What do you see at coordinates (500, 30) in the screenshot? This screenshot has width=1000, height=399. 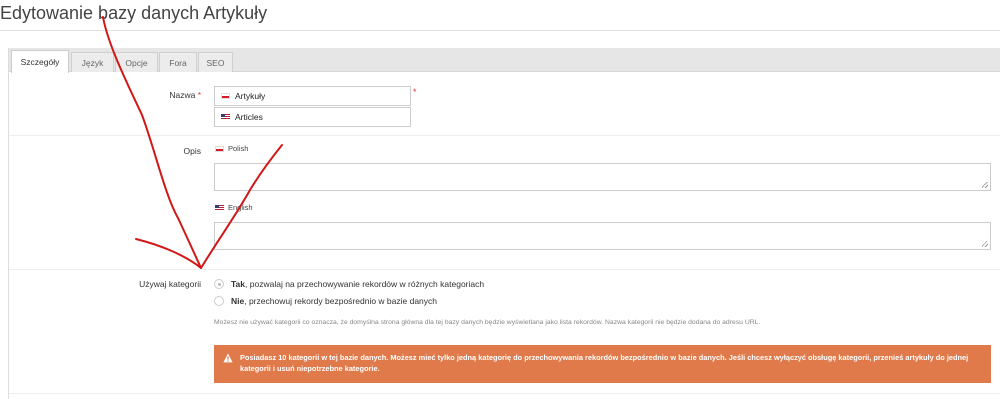 I see `title-divider` at bounding box center [500, 30].